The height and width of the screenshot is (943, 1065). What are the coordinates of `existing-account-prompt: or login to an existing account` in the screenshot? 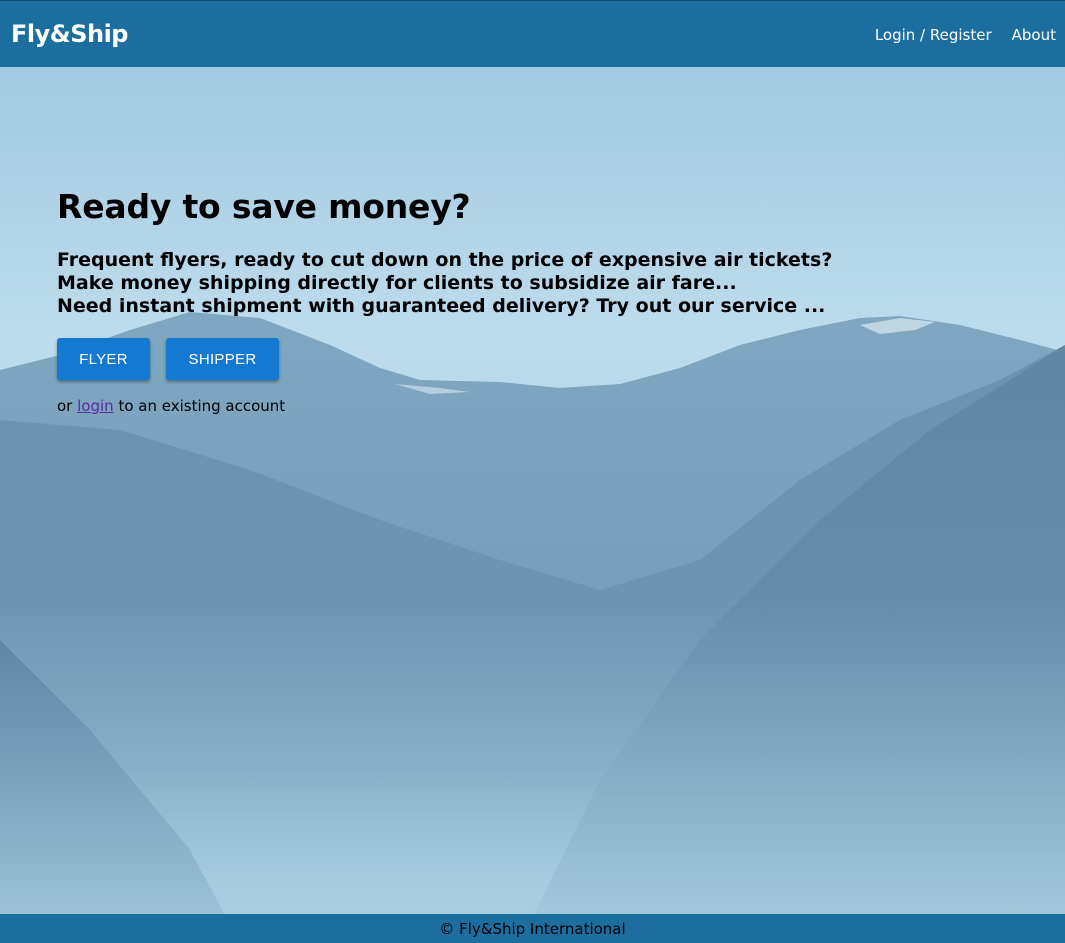 It's located at (444, 406).